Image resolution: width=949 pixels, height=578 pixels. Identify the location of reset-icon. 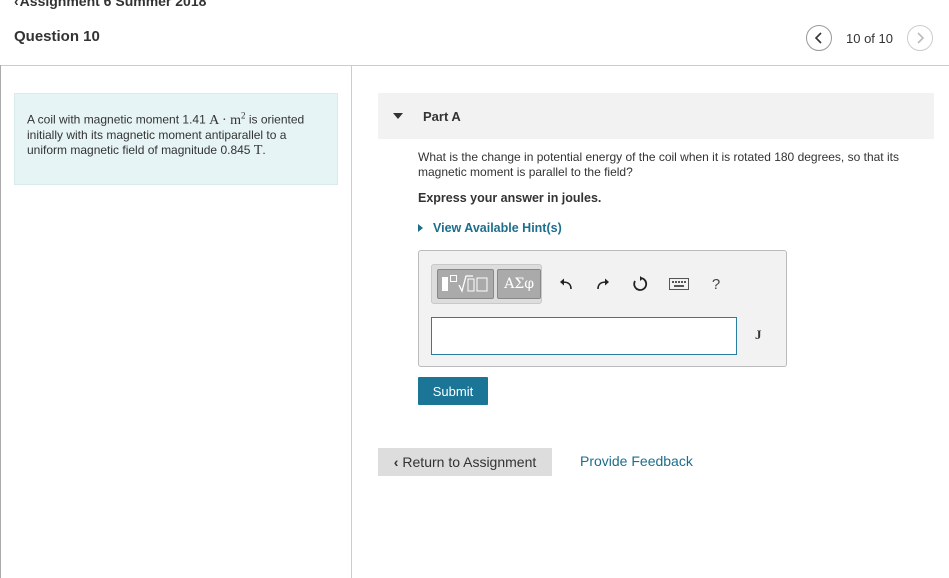
(640, 284).